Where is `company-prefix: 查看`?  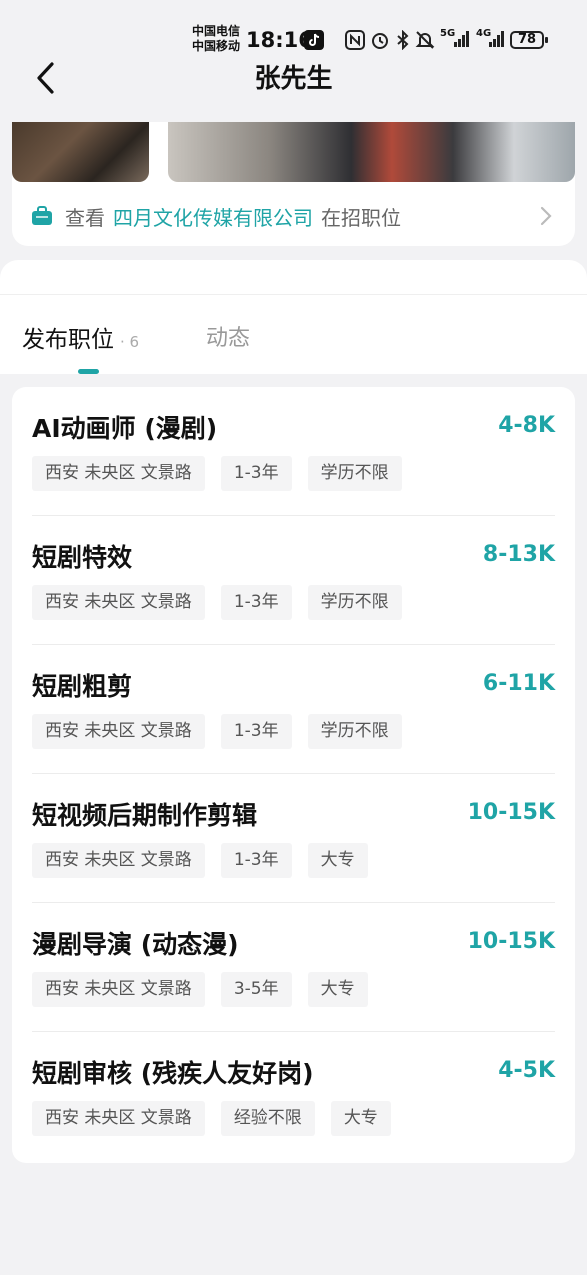 company-prefix: 查看 is located at coordinates (85, 217).